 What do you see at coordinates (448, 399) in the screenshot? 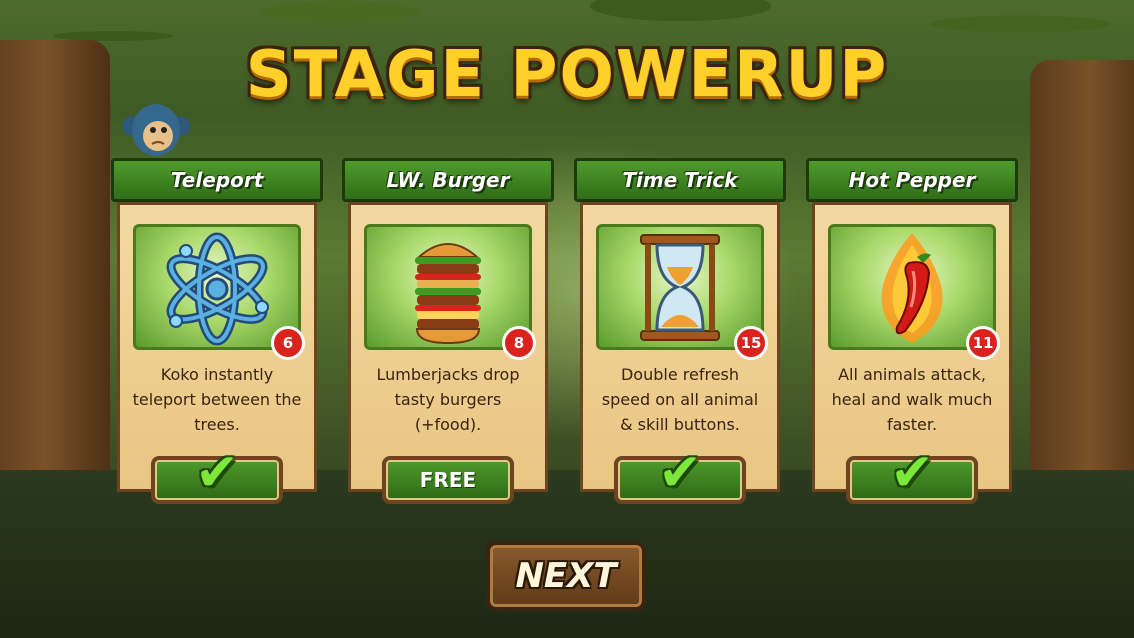
I see `card-description: Lumberjacks drop tasty burgers (+food).` at bounding box center [448, 399].